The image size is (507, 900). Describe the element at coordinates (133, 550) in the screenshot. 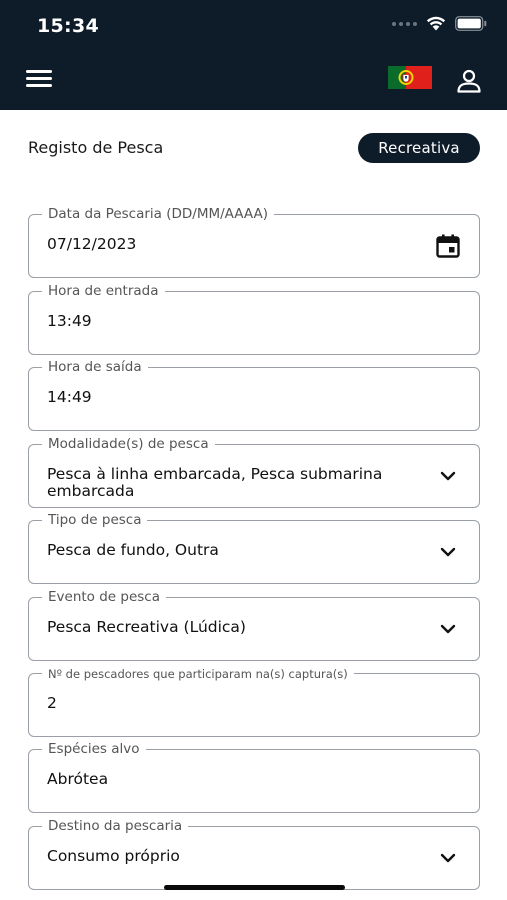

I see `fishing-type-value: Pesca de fundo, Outra` at that location.